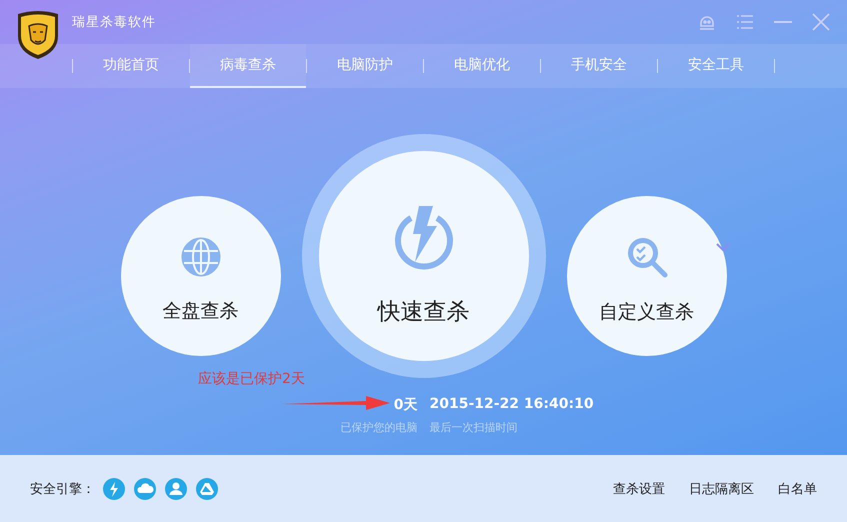 Image resolution: width=847 pixels, height=522 pixels. Describe the element at coordinates (512, 405) in the screenshot. I see `stat-value: 2015-12-22 16:40:10` at that location.